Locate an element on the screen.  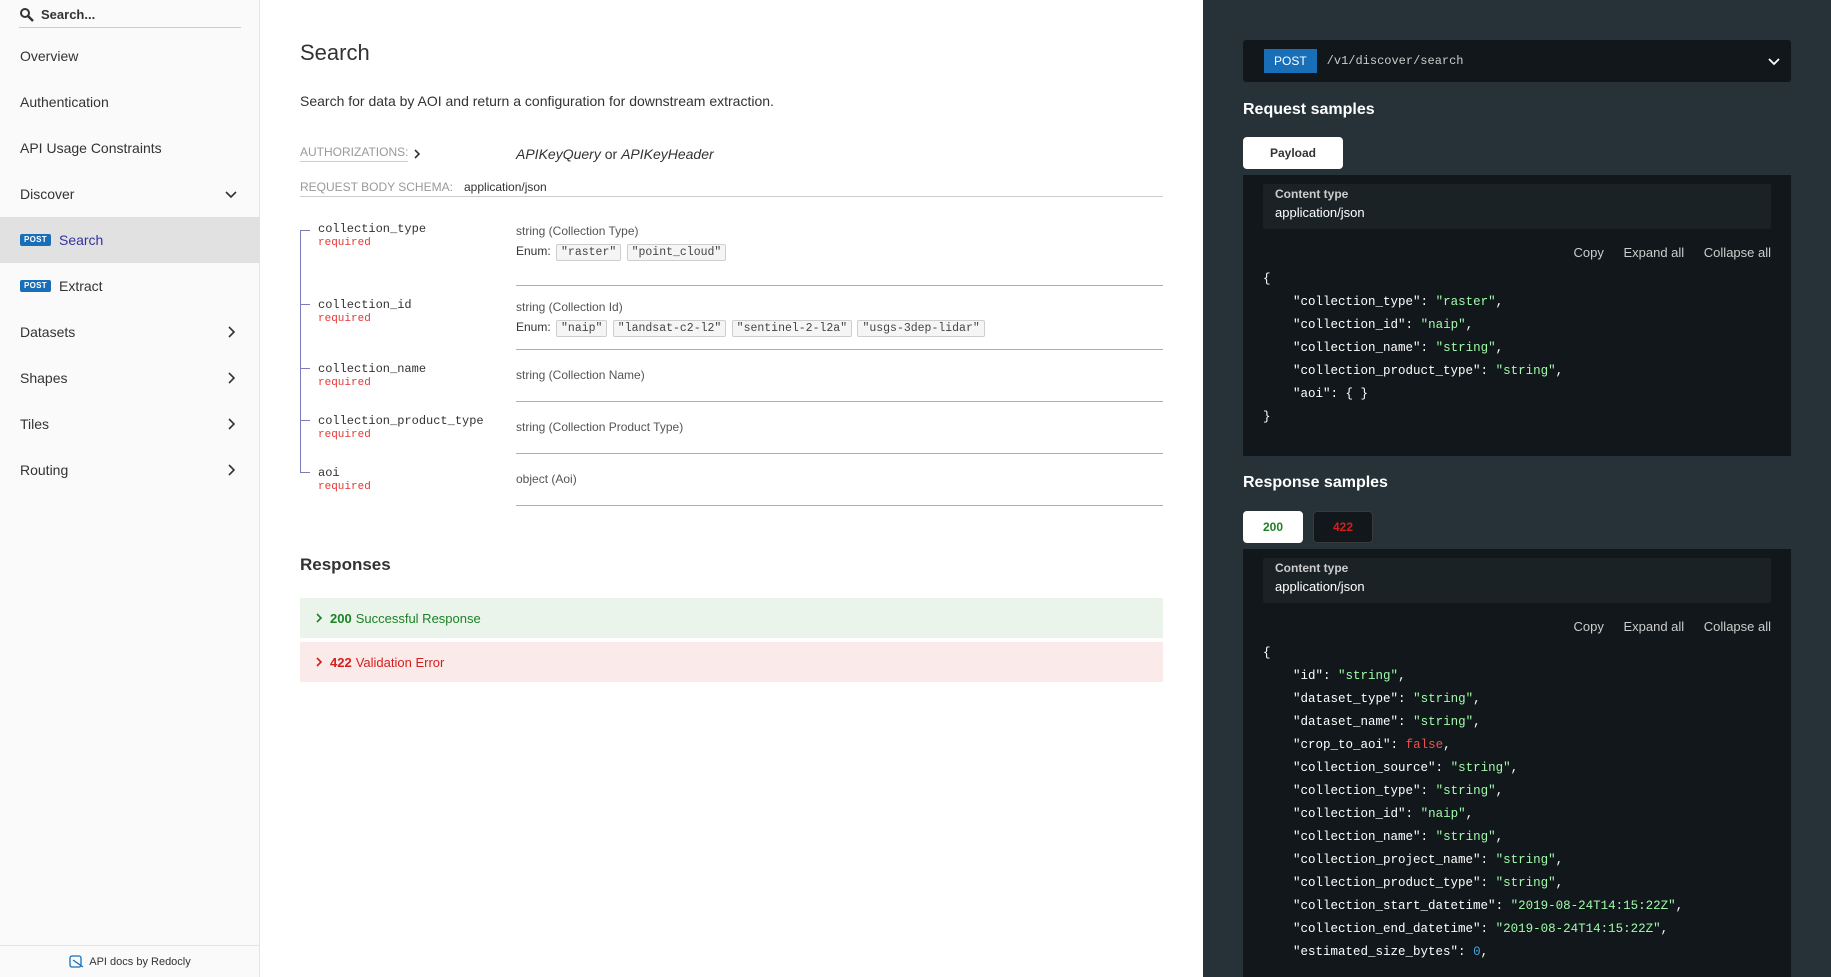
sidebar-item-label: Tiles is located at coordinates (35, 424).